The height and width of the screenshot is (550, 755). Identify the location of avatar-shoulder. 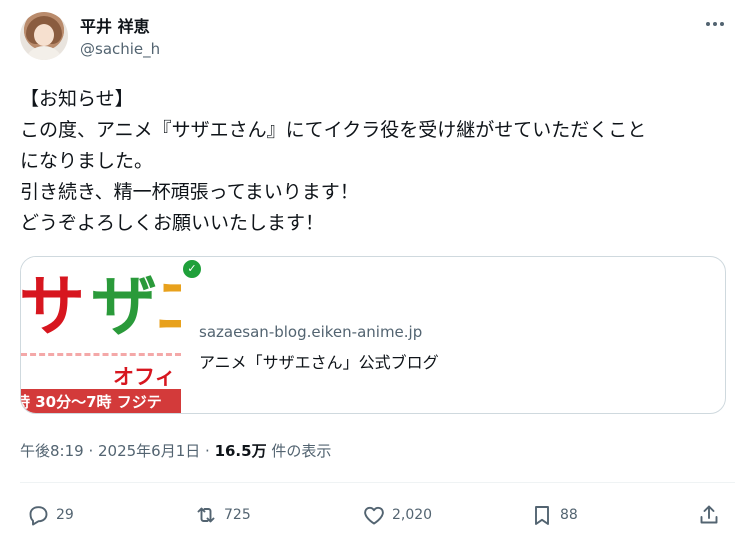
(44, 53).